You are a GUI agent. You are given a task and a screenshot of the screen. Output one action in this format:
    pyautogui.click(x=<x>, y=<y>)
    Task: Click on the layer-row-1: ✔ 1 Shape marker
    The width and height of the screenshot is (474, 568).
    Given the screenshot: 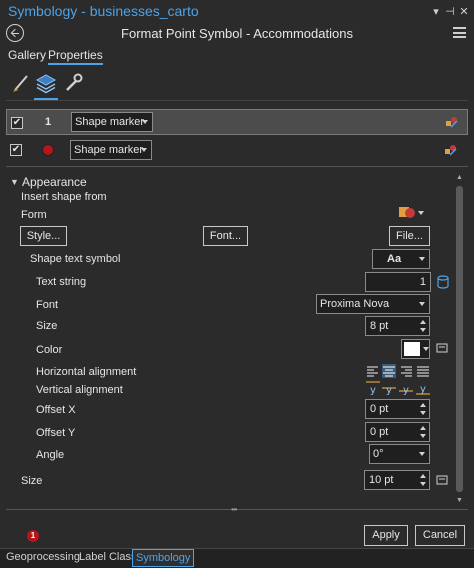 What is the action you would take?
    pyautogui.click(x=237, y=122)
    